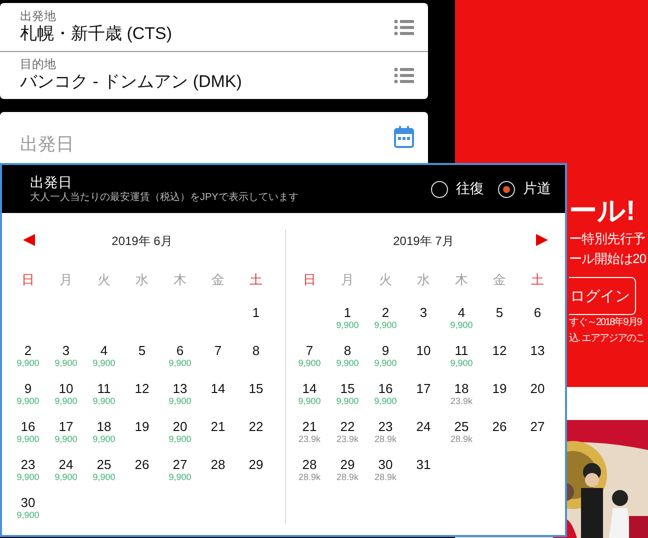  I want to click on airport-field: 目的地 バンコク - ドンムアン (DMK), so click(214, 75).